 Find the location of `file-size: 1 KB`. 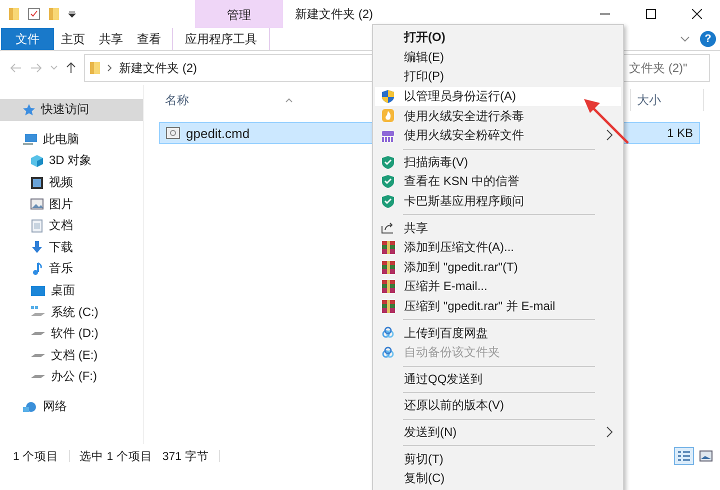

file-size: 1 KB is located at coordinates (679, 133).